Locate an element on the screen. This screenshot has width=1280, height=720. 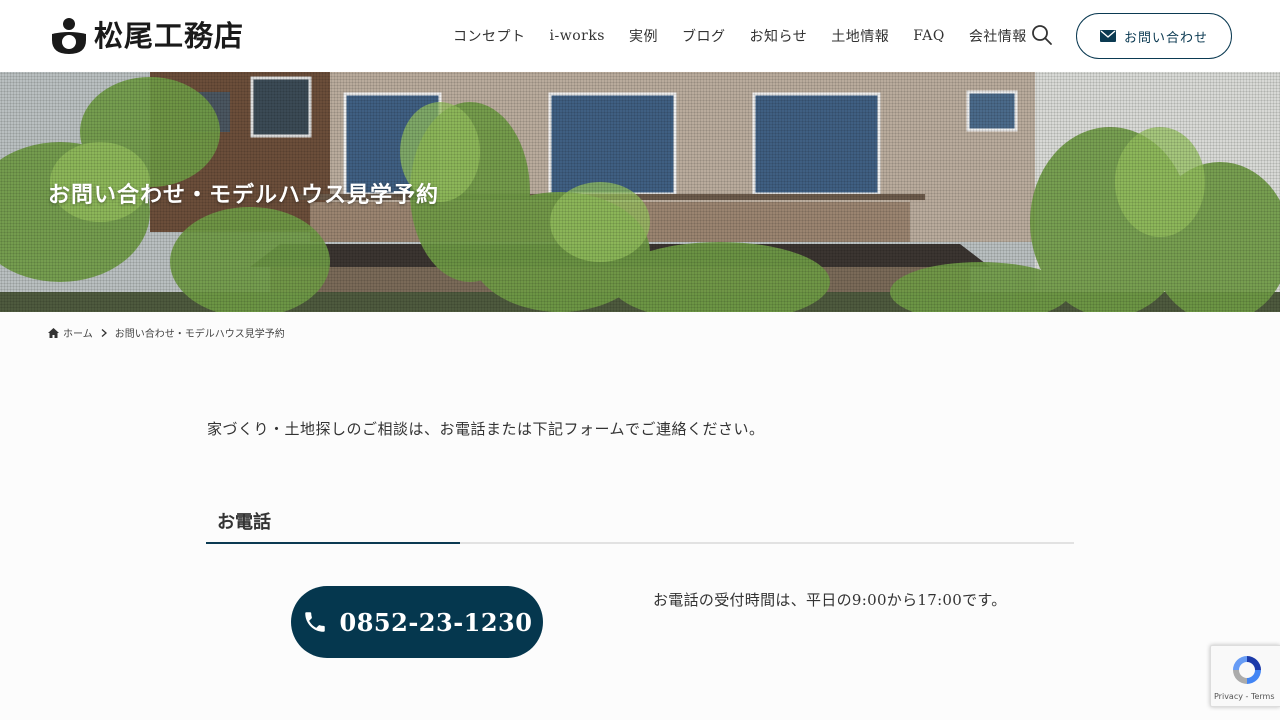
phone-call-button: 0852-23-1230 is located at coordinates (417, 622).